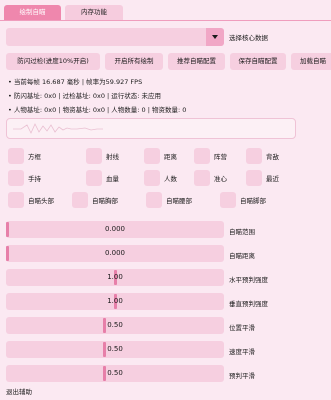 The height and width of the screenshot is (400, 331). I want to click on slider-vertical-prediction: 1.00, so click(115, 301).